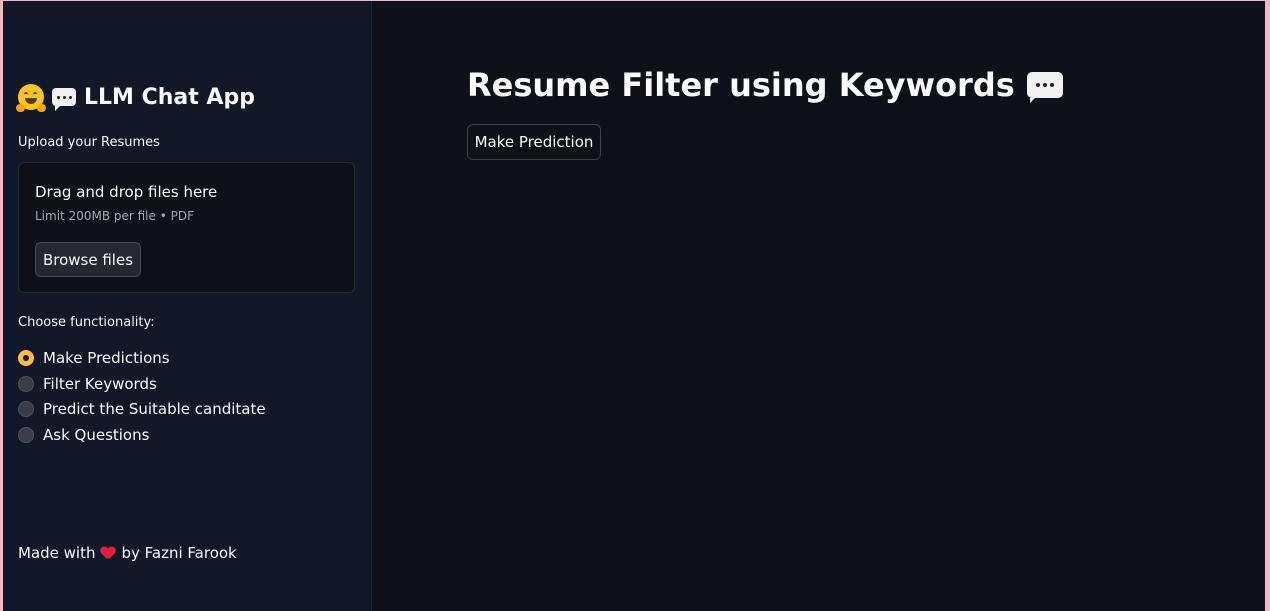  I want to click on radio-make-predictions: Make Predictions, so click(142, 358).